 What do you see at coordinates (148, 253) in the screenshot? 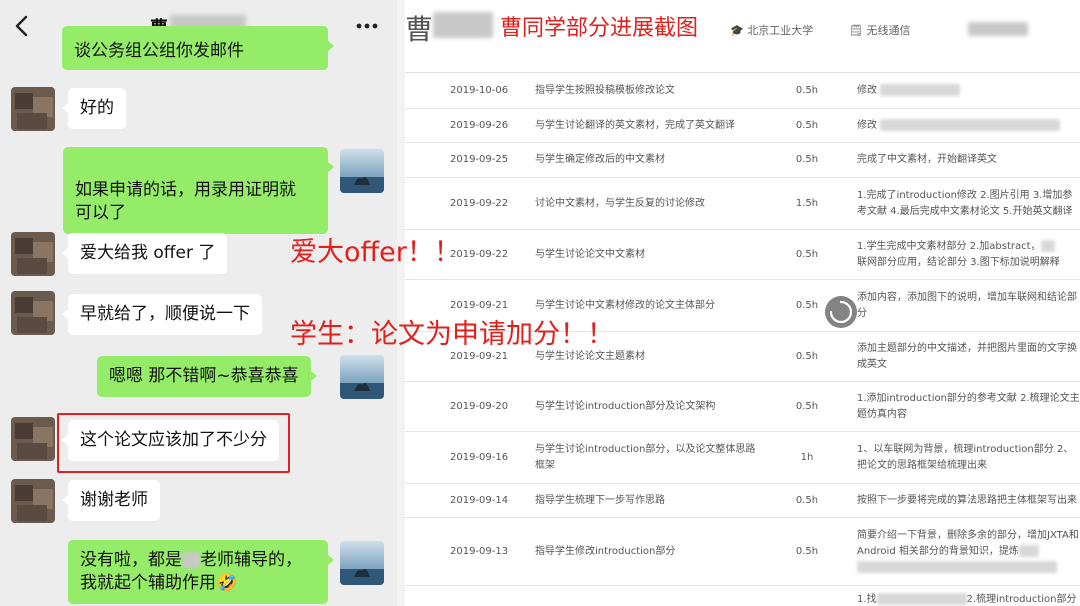
I see `message-text: 爱大给我 offer 了` at bounding box center [148, 253].